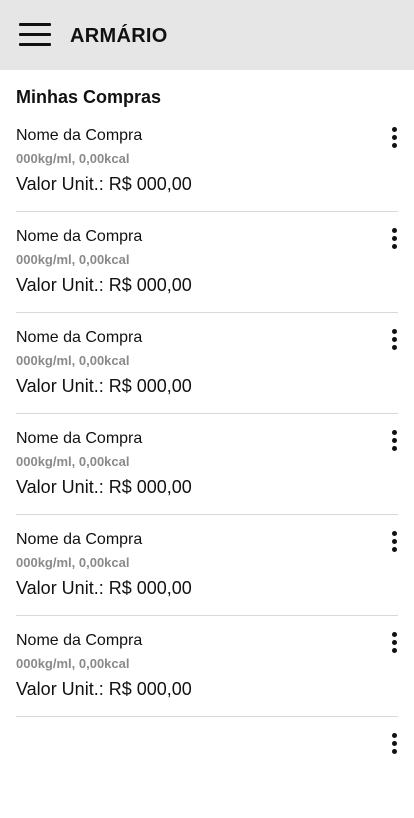 Image resolution: width=414 pixels, height=818 pixels. What do you see at coordinates (89, 97) in the screenshot?
I see `section-title: Minhas Compras` at bounding box center [89, 97].